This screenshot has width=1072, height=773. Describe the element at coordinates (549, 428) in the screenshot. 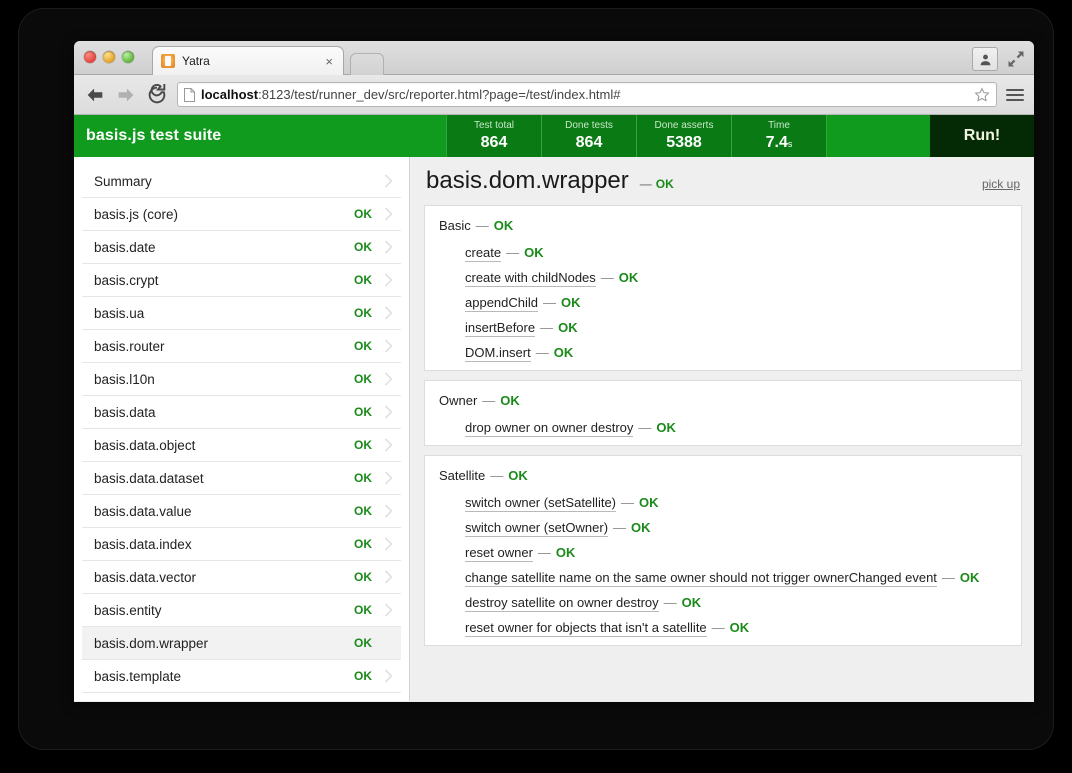

I see `test-case-name: drop owner on owner destroy` at that location.